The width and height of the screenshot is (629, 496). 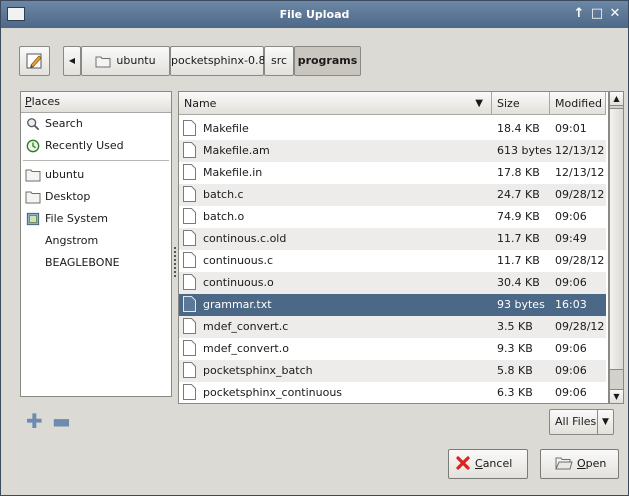 What do you see at coordinates (238, 260) in the screenshot?
I see `file-name: continuous.c` at bounding box center [238, 260].